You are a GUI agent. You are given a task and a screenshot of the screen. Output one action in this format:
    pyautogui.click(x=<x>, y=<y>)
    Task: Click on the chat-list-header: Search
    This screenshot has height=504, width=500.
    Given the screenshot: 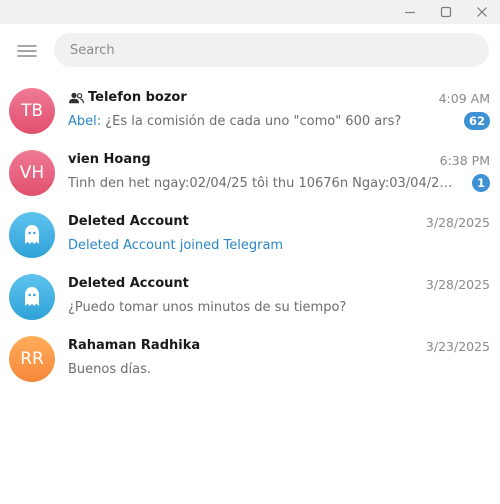 What is the action you would take?
    pyautogui.click(x=250, y=51)
    